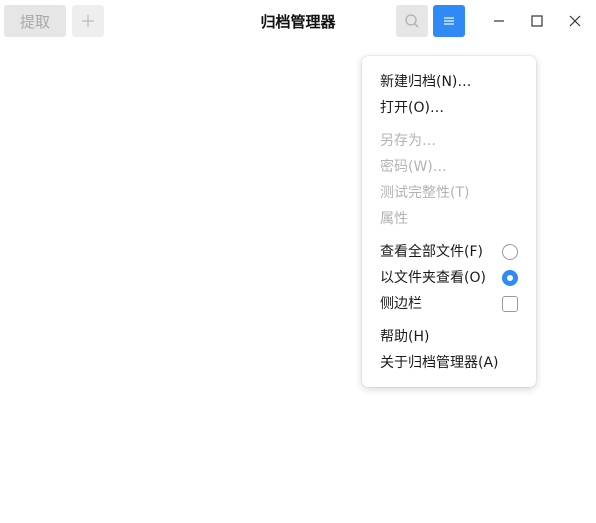 The width and height of the screenshot is (596, 523). I want to click on menu-item-about: 关于归档管理器(A), so click(449, 363).